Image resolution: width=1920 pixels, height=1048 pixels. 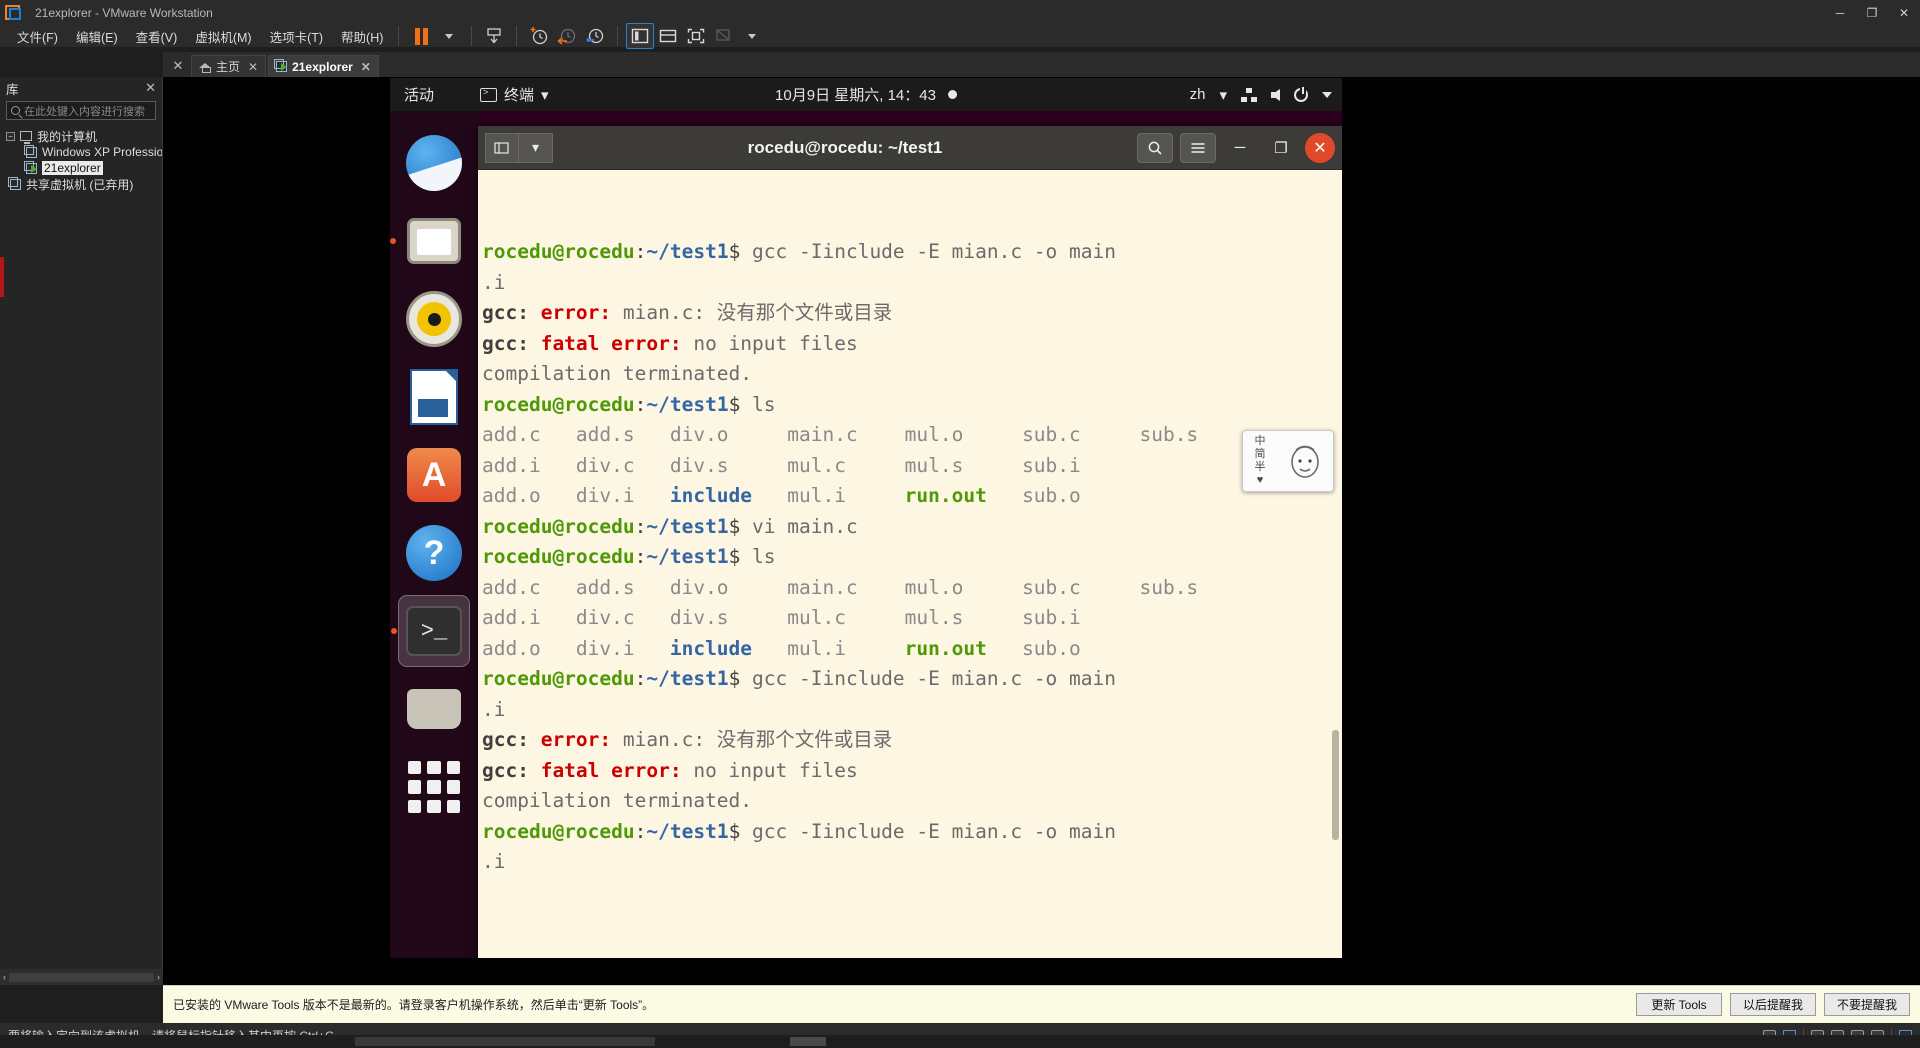 What do you see at coordinates (253, 67) in the screenshot?
I see `tab-home-close-icon: ✕` at bounding box center [253, 67].